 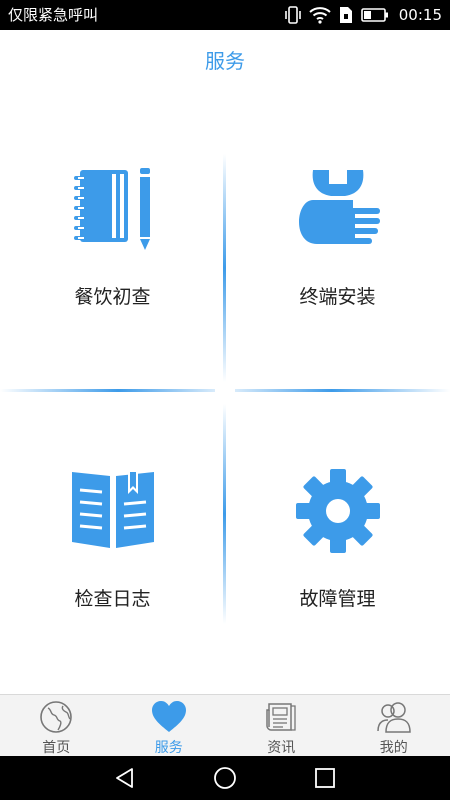 I want to click on tab-news: 资讯, so click(x=281, y=725).